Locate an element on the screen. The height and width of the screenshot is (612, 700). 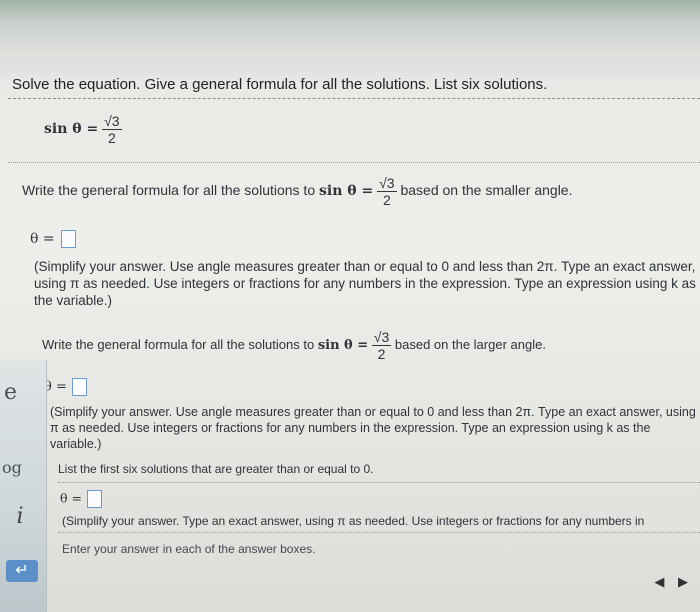
part2-instruction-post: based on the larger angle. is located at coordinates (470, 344).